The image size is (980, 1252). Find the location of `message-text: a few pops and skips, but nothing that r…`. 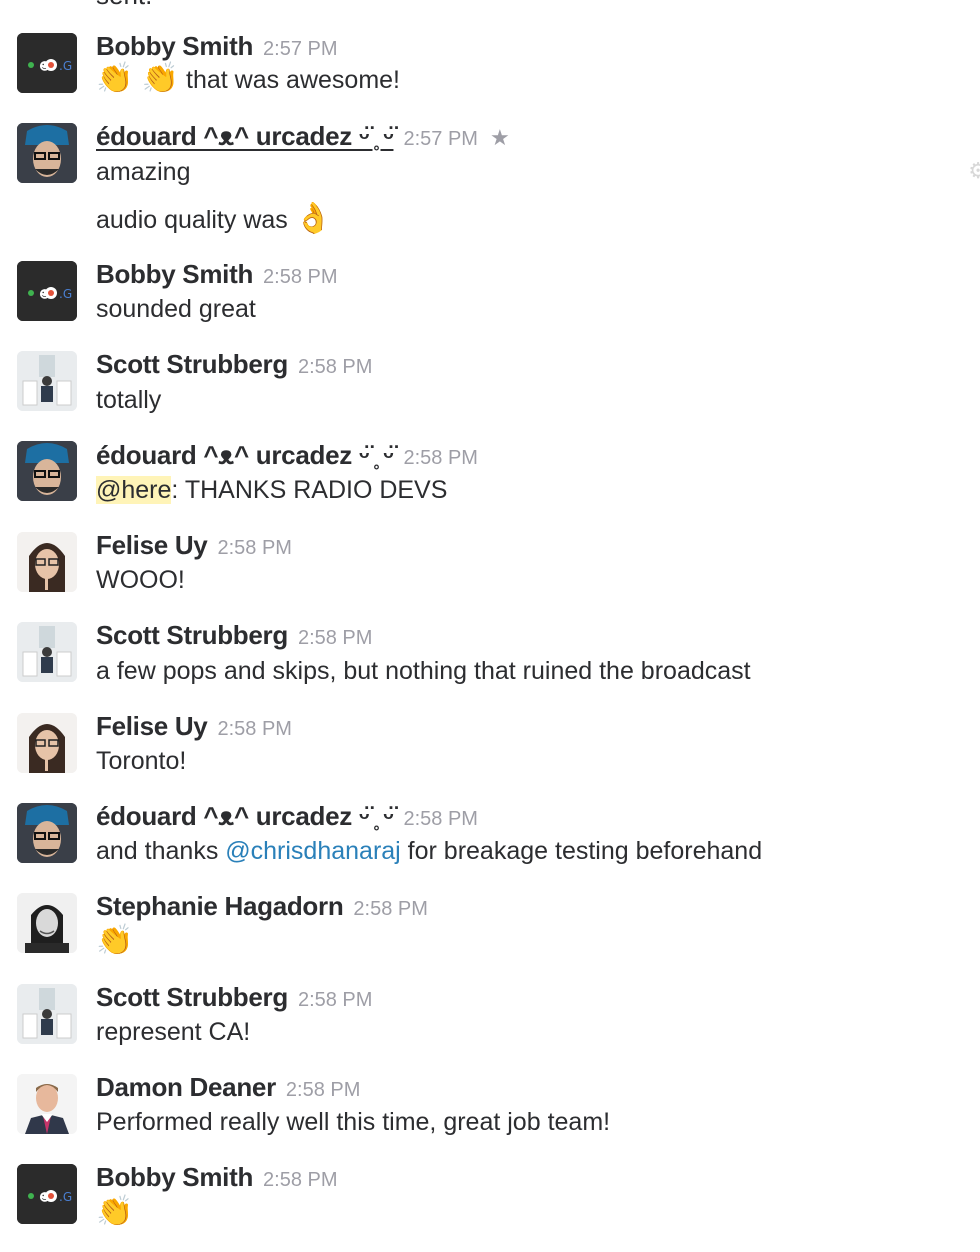

message-text: a few pops and skips, but nothing that r… is located at coordinates (423, 671).